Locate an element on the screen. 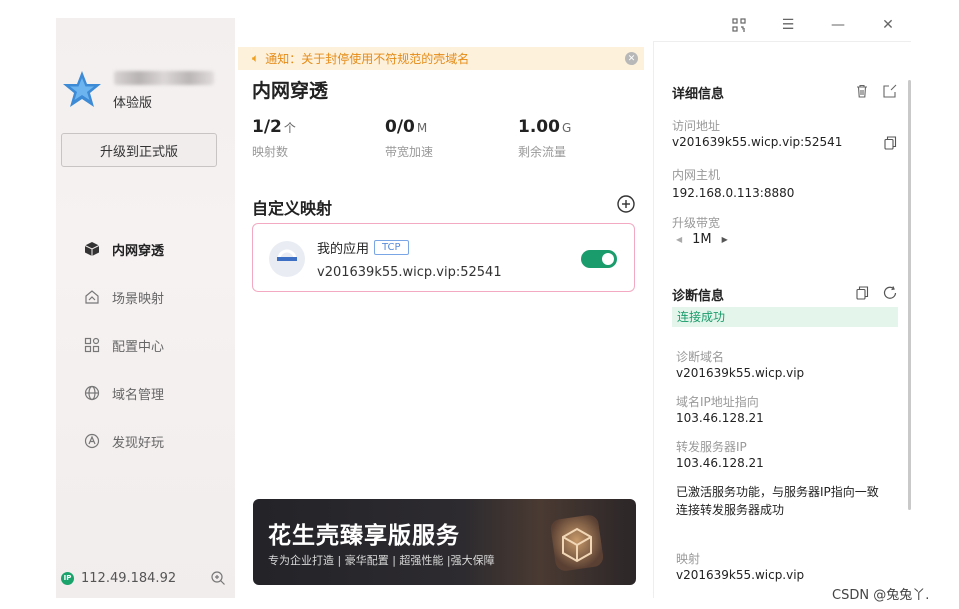 The image size is (959, 609). access-value: v201639k55.wicp.vip:52541 is located at coordinates (757, 142).